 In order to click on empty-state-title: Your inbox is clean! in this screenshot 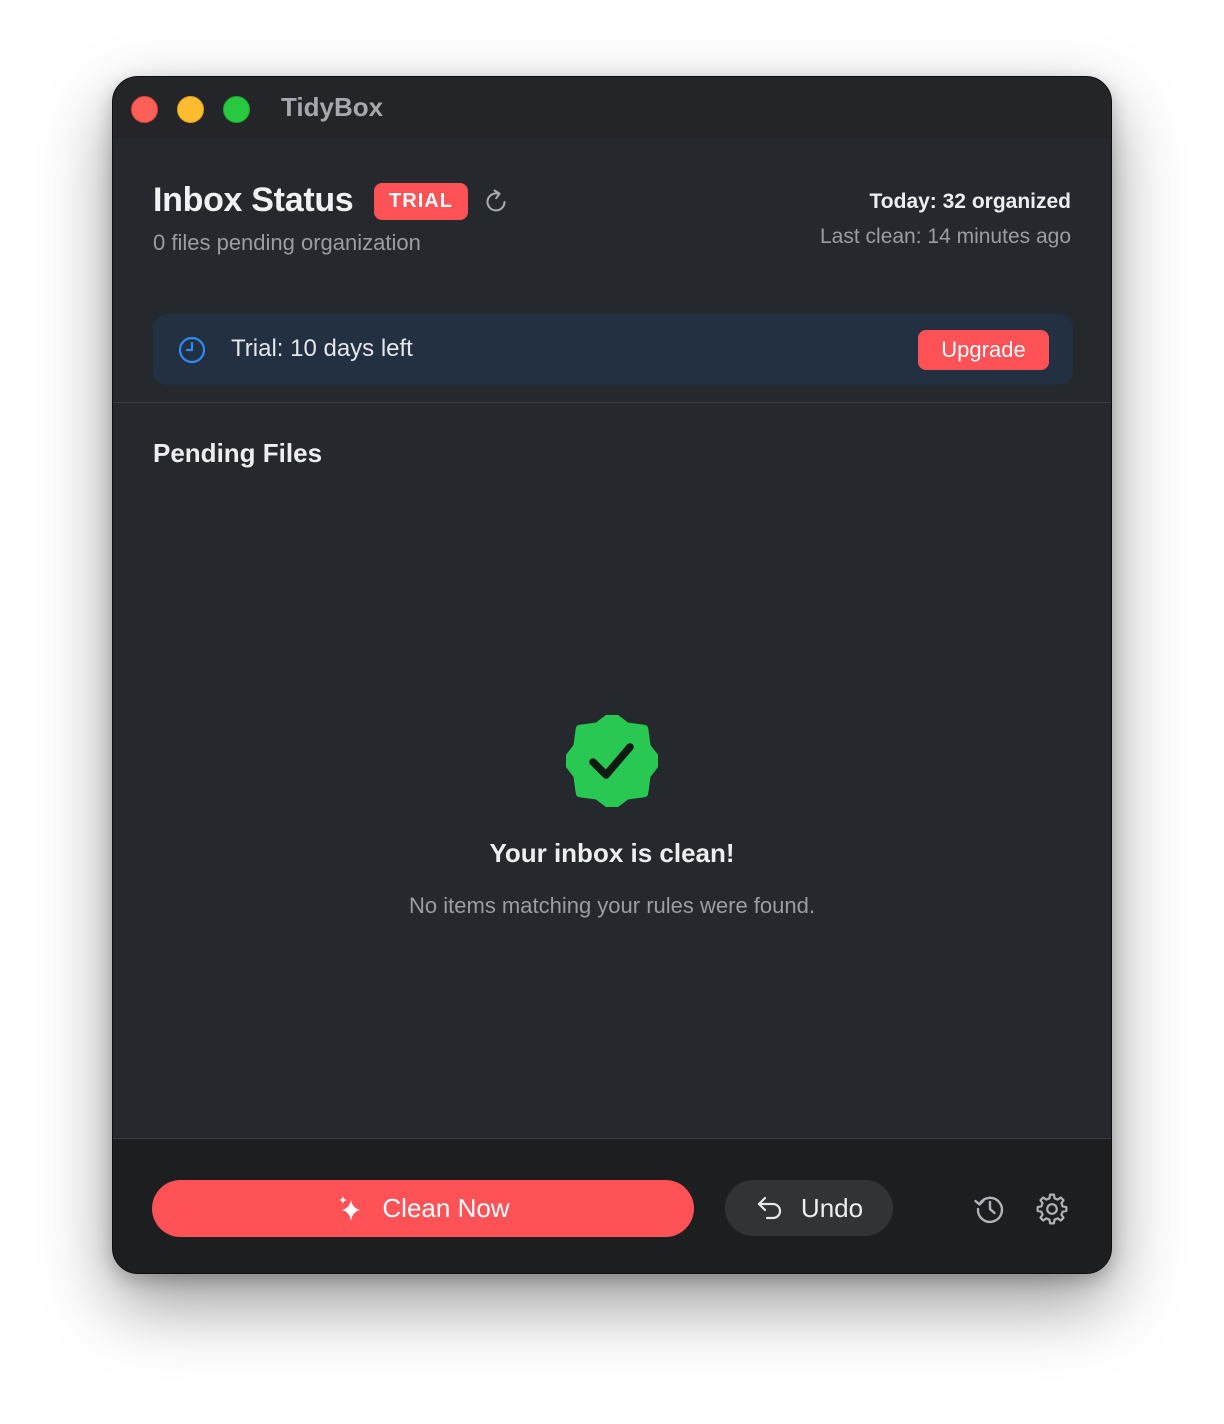, I will do `click(612, 853)`.